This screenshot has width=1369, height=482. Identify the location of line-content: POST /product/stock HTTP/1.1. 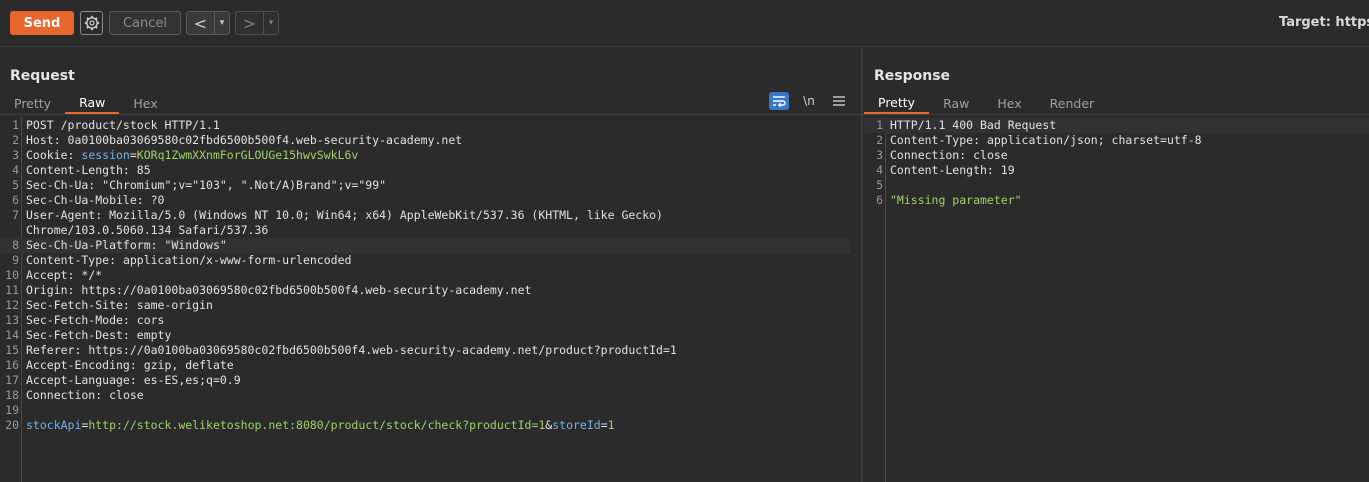
(123, 125).